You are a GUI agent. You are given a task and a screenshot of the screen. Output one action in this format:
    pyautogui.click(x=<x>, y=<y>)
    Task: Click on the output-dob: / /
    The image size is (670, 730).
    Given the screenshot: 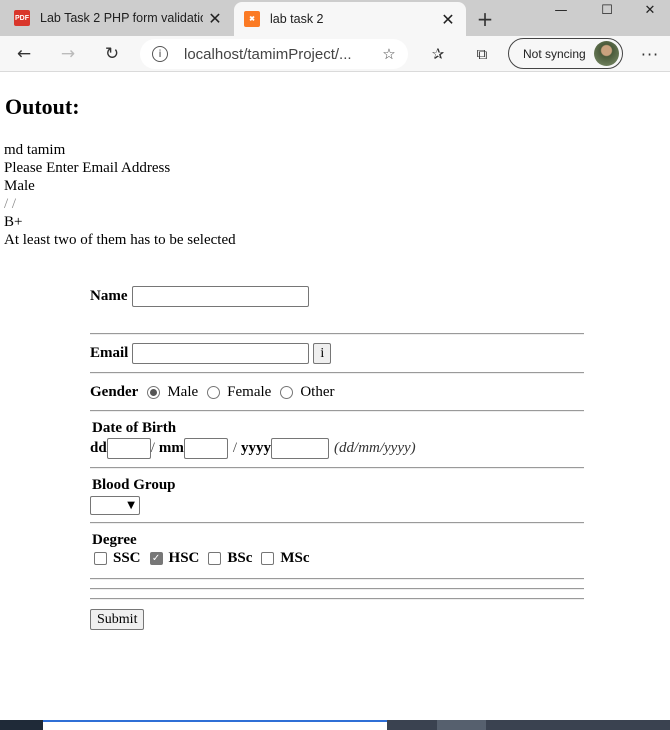 What is the action you would take?
    pyautogui.click(x=10, y=204)
    